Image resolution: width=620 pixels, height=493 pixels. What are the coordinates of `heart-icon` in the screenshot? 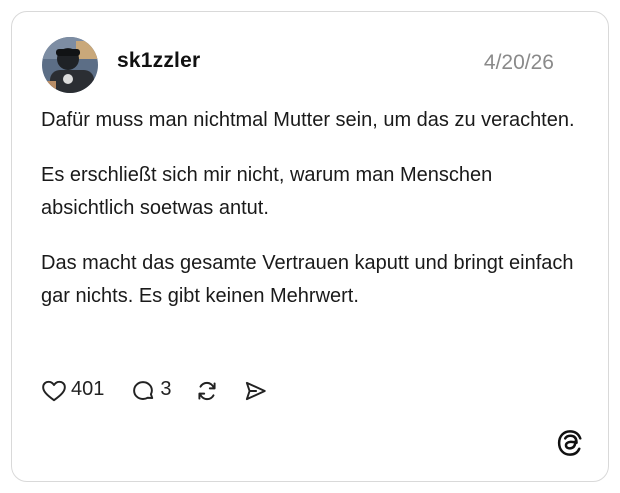 It's located at (54, 391).